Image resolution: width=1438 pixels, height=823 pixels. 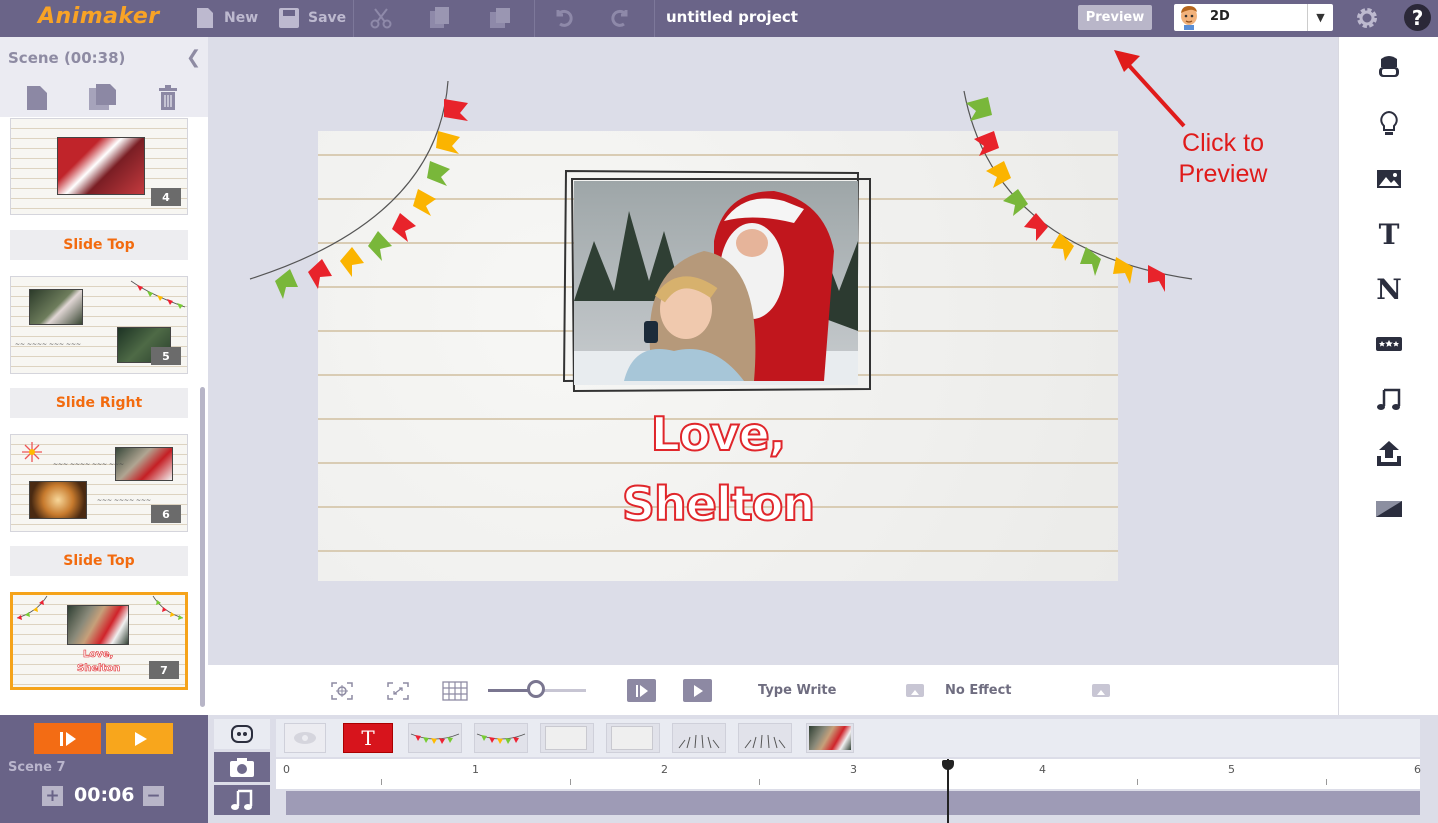 I want to click on upload-icon, so click(x=1389, y=454).